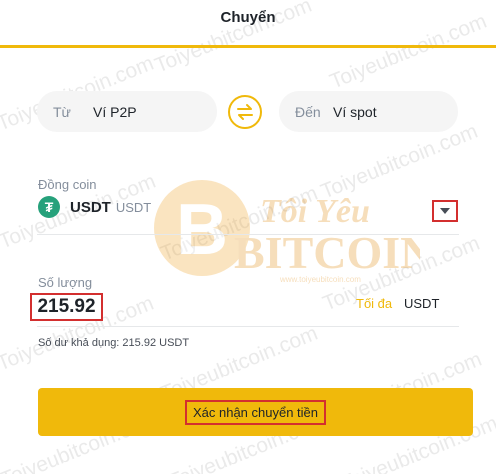 The image size is (496, 474). I want to click on coin-dropdown-button, so click(445, 211).